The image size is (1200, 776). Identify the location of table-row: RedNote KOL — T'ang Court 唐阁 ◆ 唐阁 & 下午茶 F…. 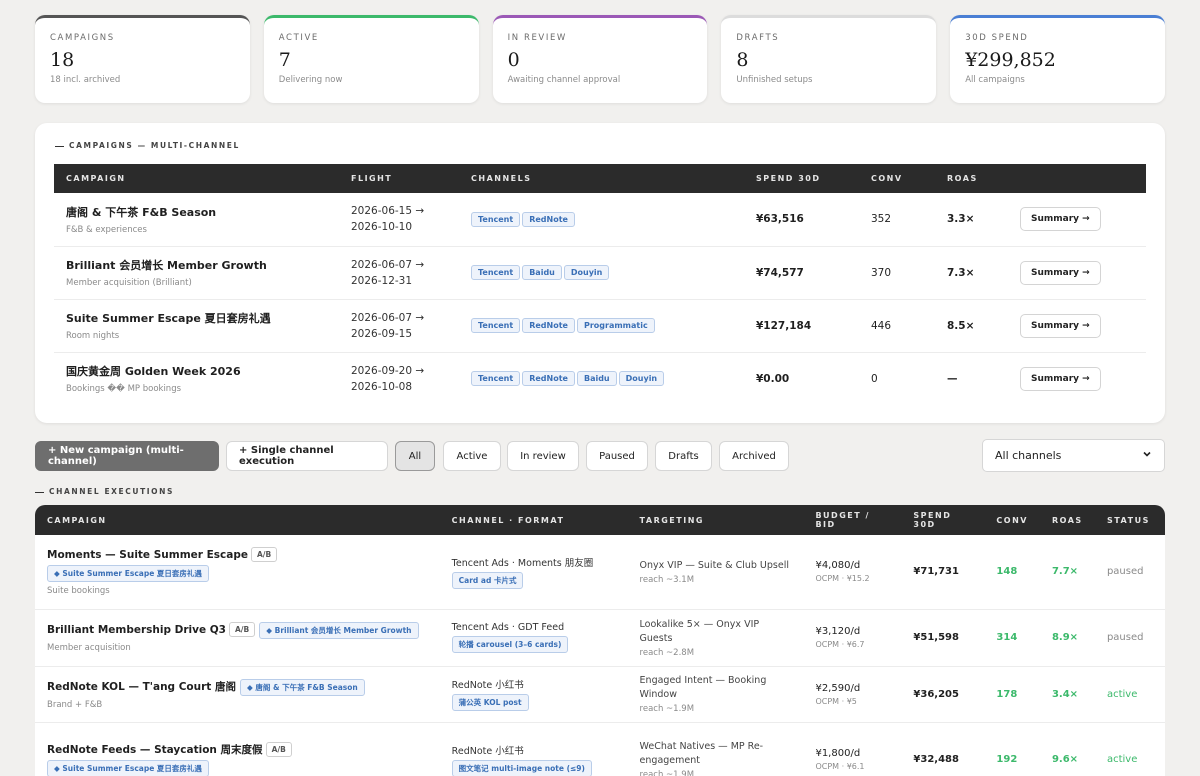
(600, 694).